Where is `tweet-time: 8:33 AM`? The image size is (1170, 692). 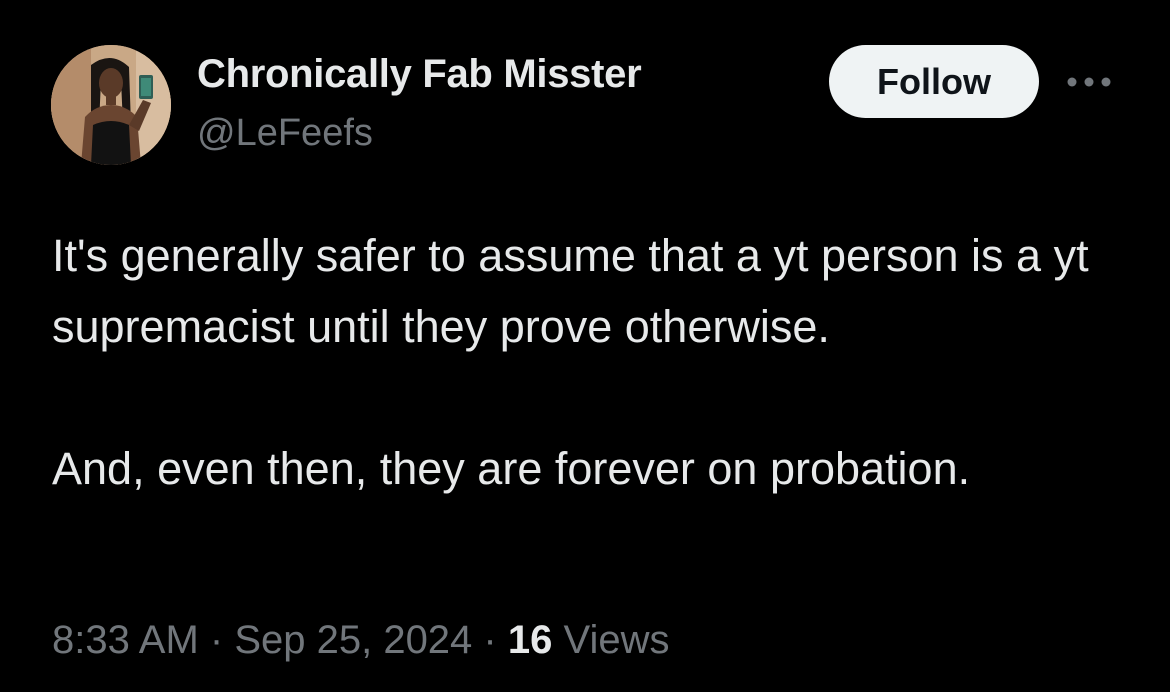 tweet-time: 8:33 AM is located at coordinates (125, 640).